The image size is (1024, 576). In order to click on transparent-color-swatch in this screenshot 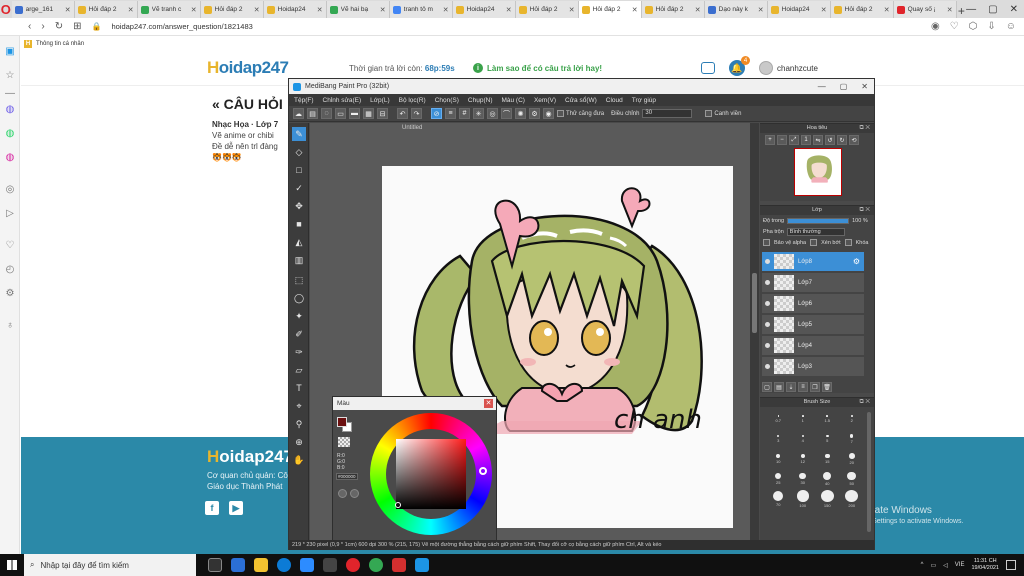, I will do `click(344, 442)`.